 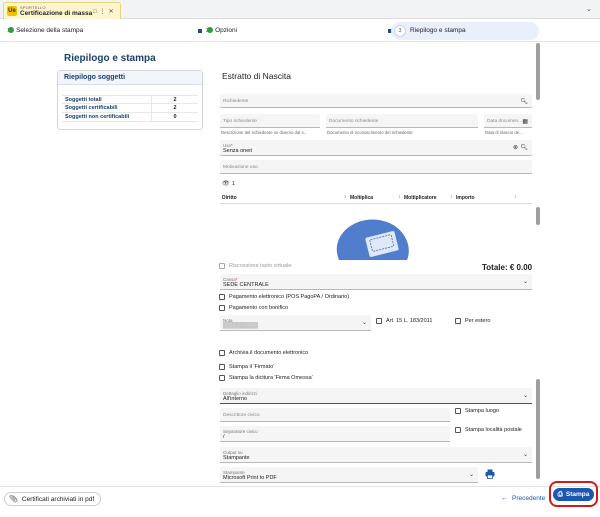 What do you see at coordinates (349, 475) in the screenshot?
I see `stampante-select: Stampante Microsoft Print to PDF ⌄` at bounding box center [349, 475].